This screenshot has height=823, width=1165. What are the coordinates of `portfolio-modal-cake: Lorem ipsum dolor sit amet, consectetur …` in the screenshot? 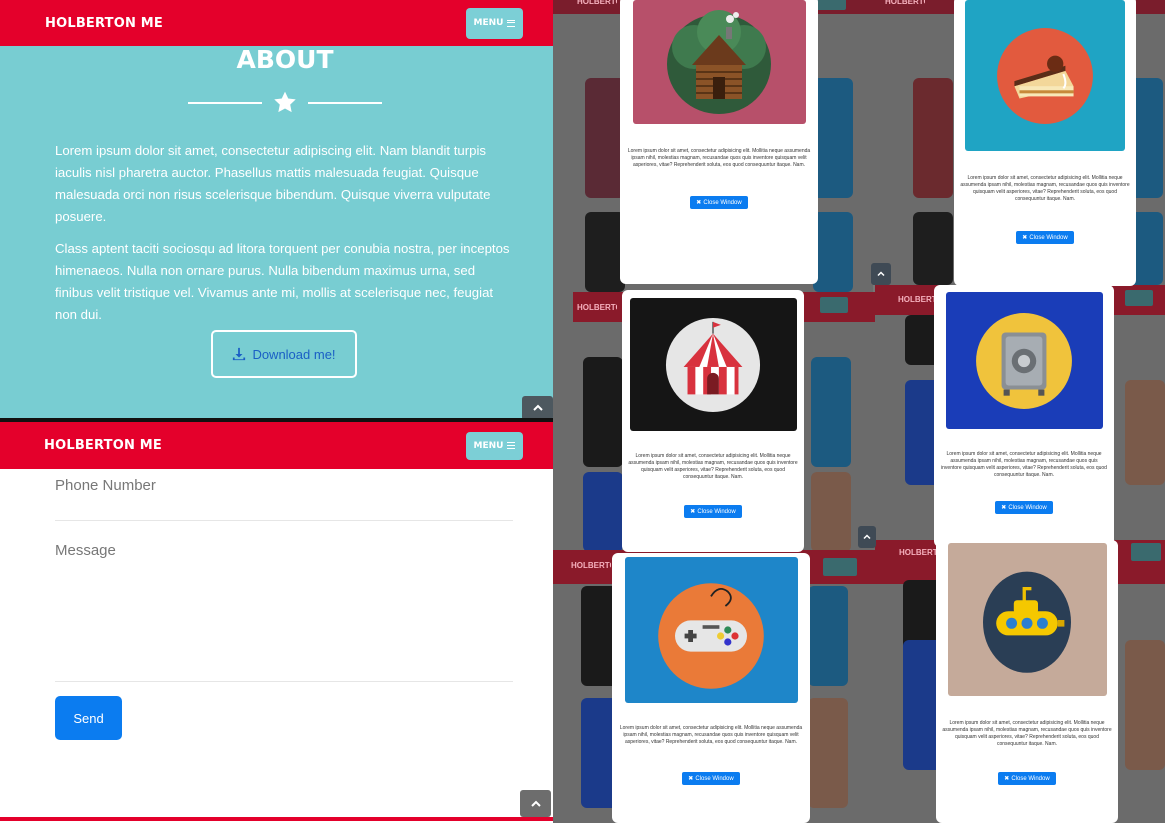 It's located at (1045, 143).